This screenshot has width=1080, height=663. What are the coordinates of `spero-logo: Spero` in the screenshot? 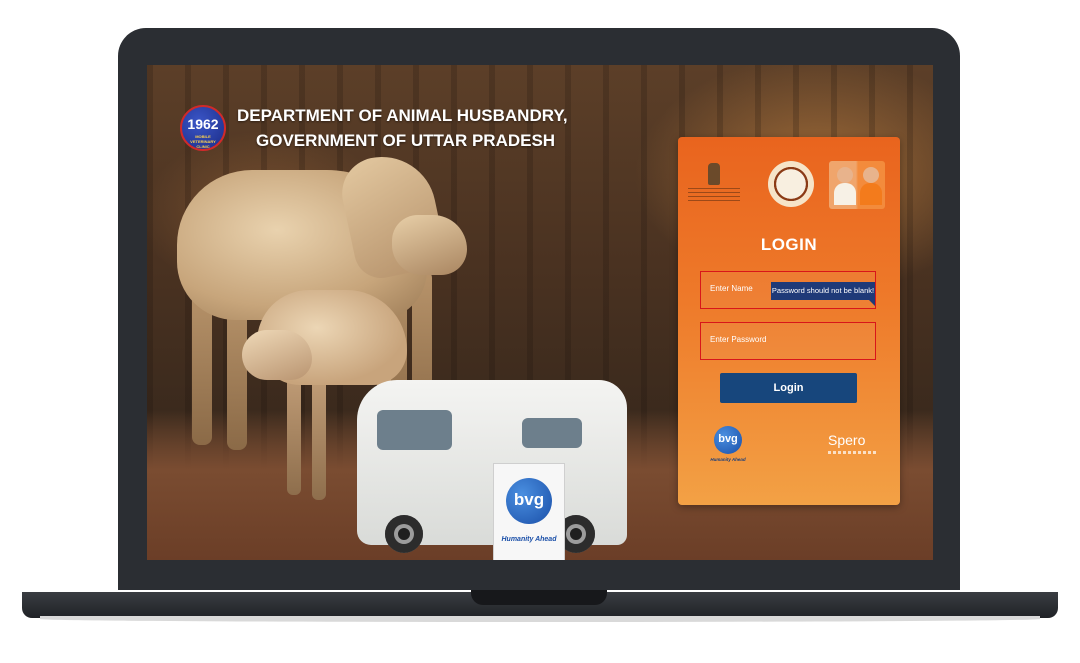 It's located at (847, 440).